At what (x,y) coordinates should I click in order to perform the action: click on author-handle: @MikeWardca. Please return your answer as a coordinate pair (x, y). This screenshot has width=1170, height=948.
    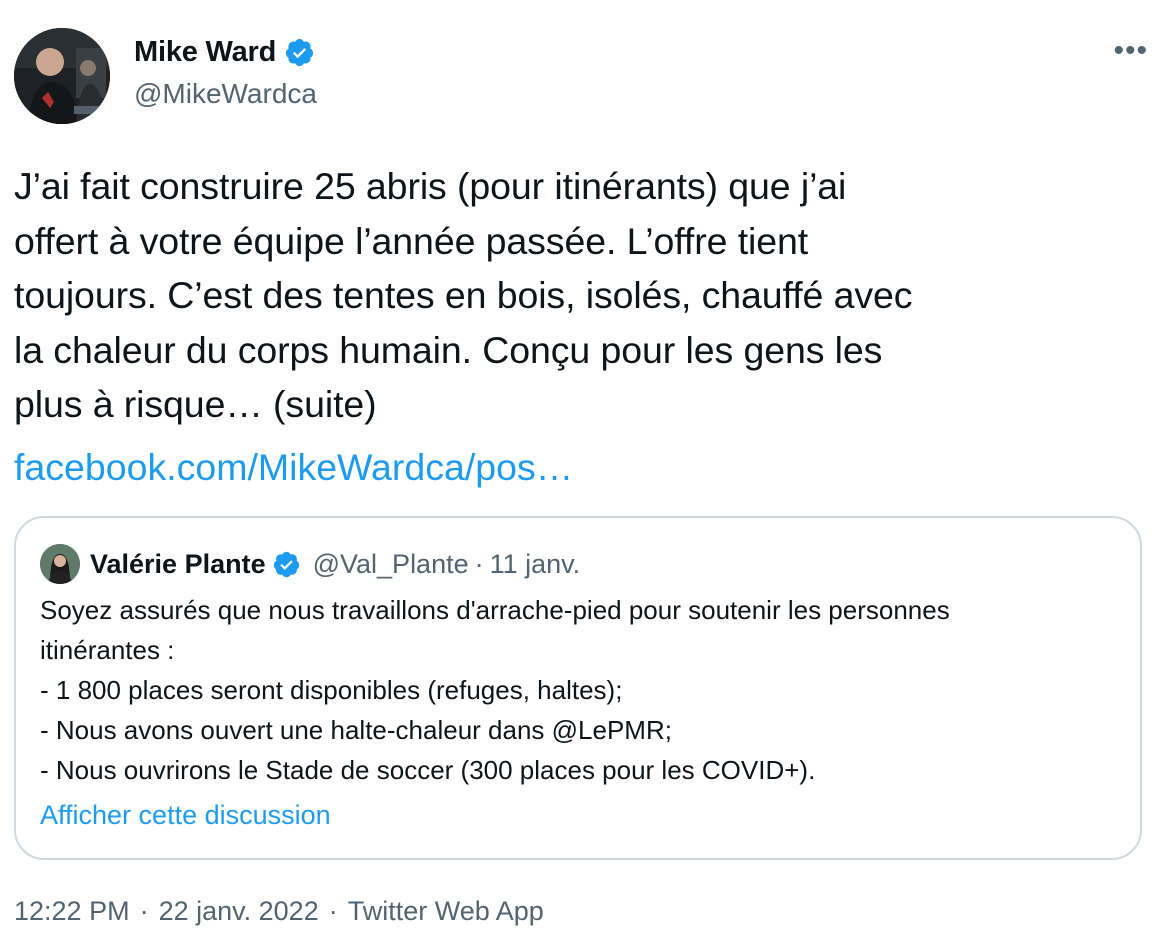
    Looking at the image, I should click on (225, 94).